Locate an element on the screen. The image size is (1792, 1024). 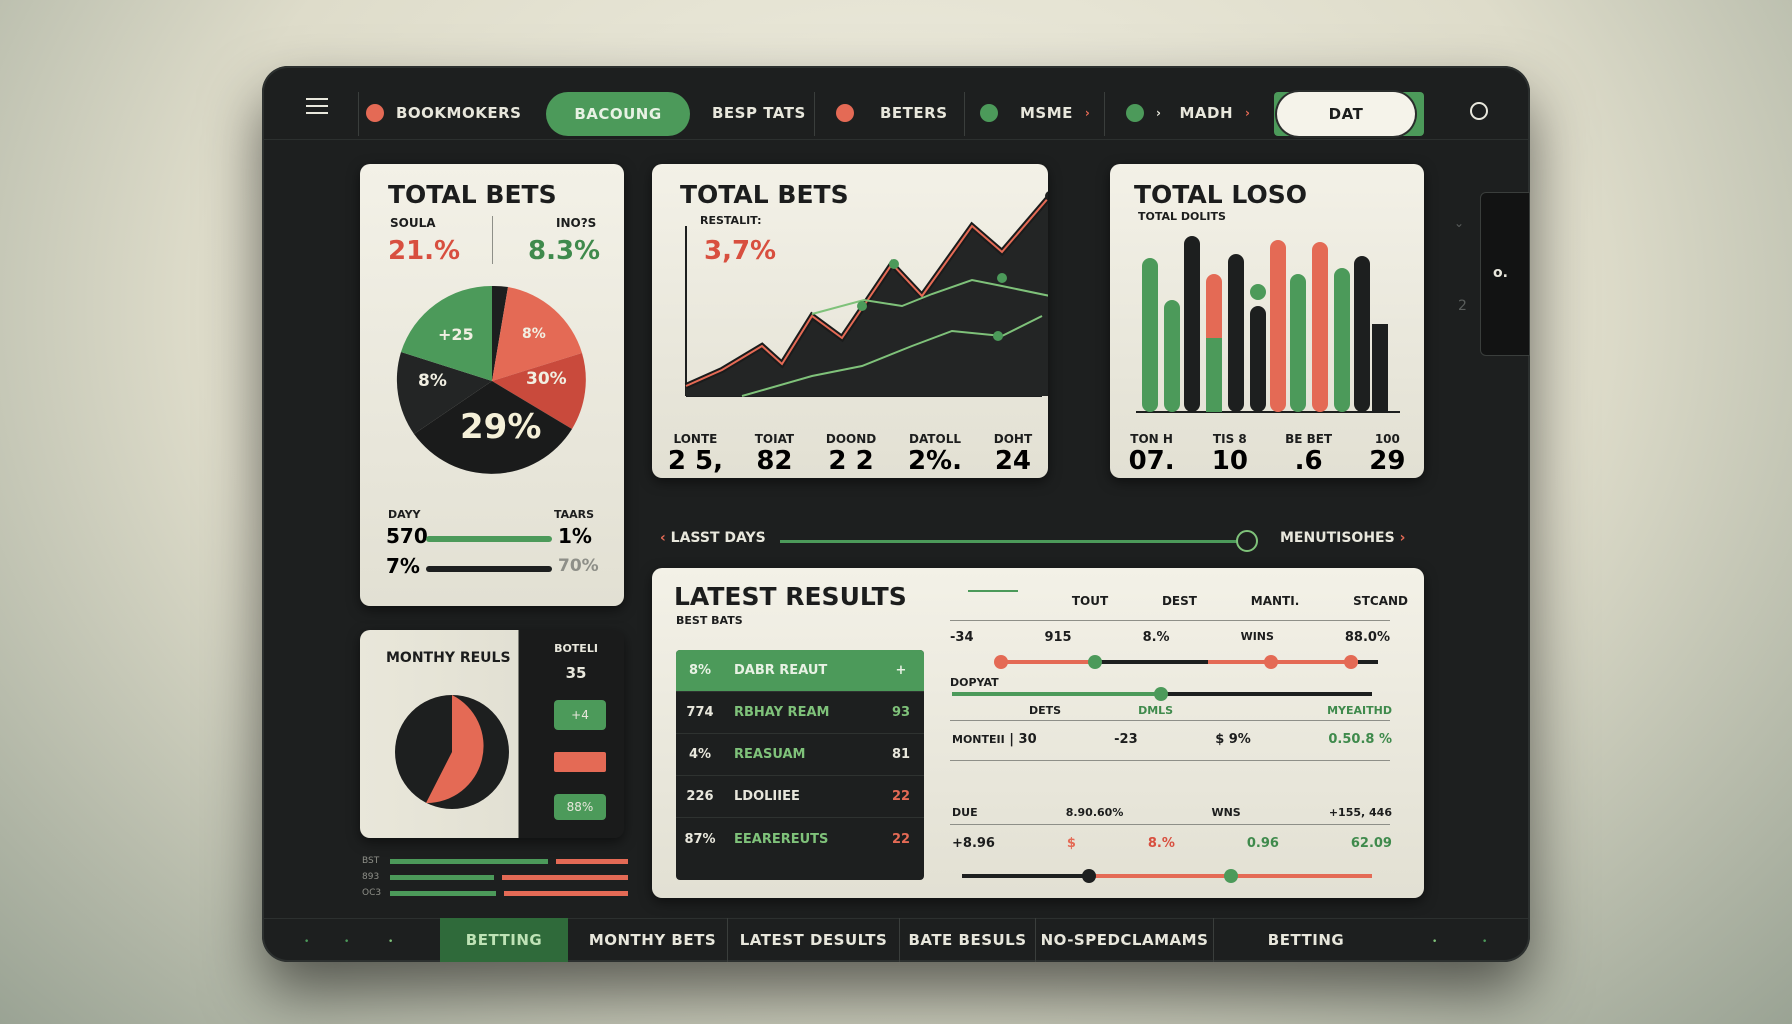
tab-latest-desults: LATEST DESULTS is located at coordinates (814, 940).